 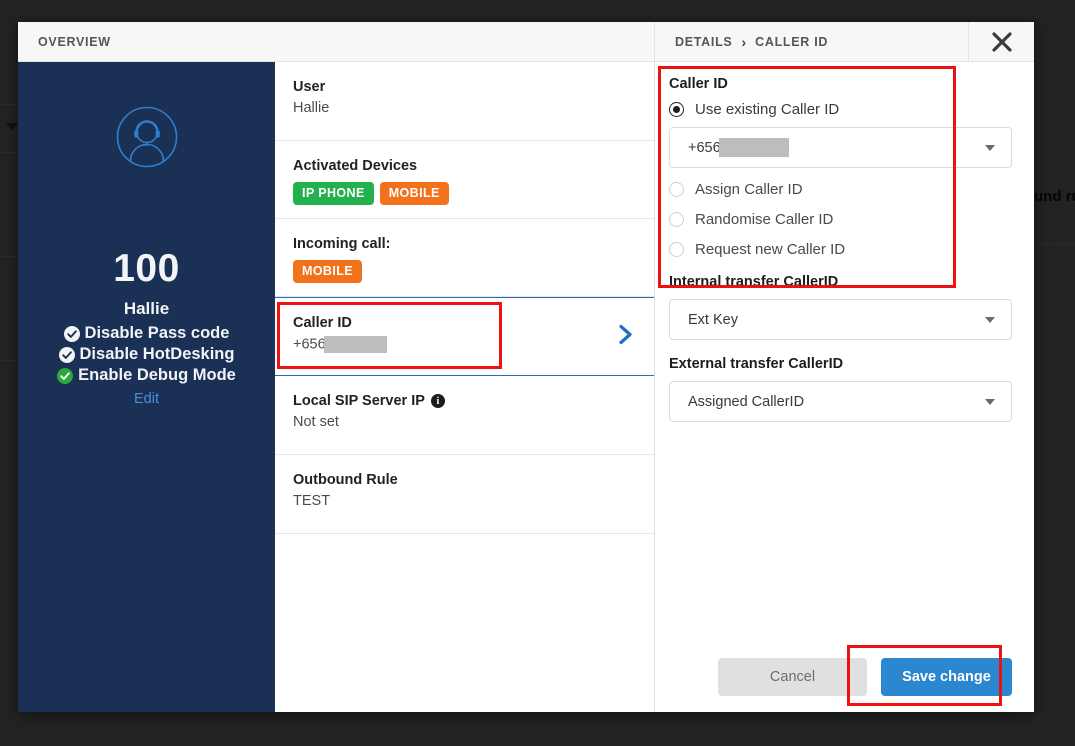 I want to click on close-icon, so click(x=1001, y=41).